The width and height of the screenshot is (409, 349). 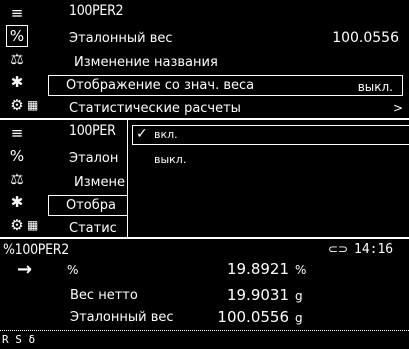 I want to click on mode-title: %100PER2, so click(x=36, y=250).